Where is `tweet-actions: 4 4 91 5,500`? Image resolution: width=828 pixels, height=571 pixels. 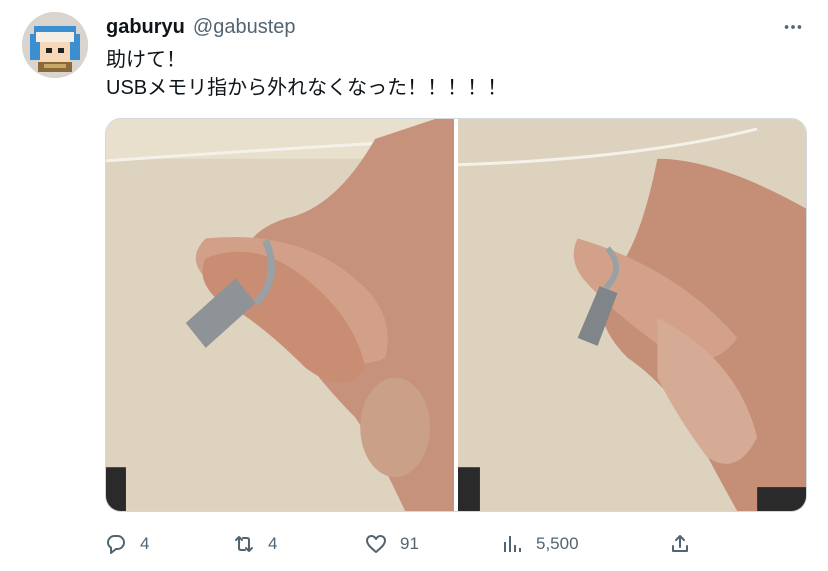
tweet-actions: 4 4 91 5,500 is located at coordinates (404, 544).